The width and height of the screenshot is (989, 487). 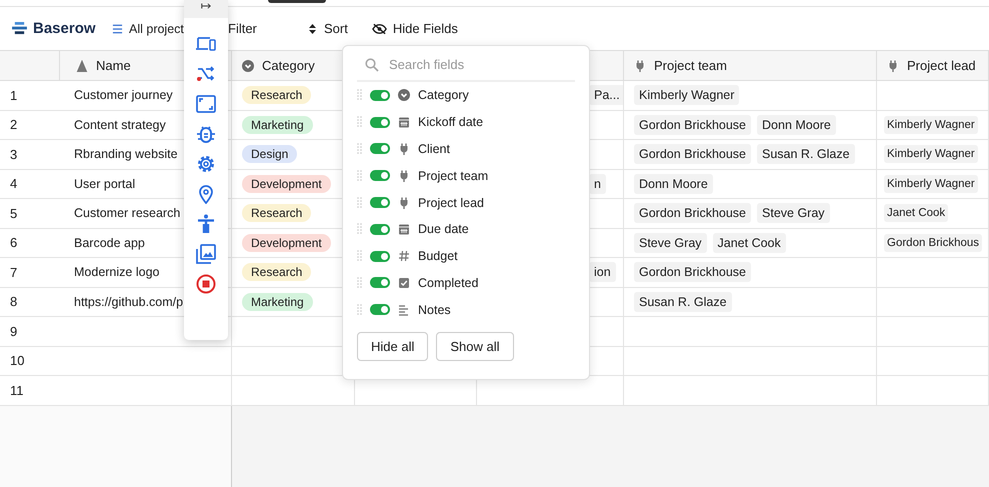 What do you see at coordinates (443, 95) in the screenshot?
I see `field-label: Category` at bounding box center [443, 95].